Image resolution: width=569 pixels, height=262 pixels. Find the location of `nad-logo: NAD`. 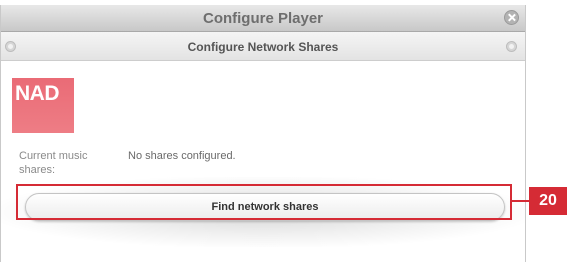

nad-logo: NAD is located at coordinates (43, 105).